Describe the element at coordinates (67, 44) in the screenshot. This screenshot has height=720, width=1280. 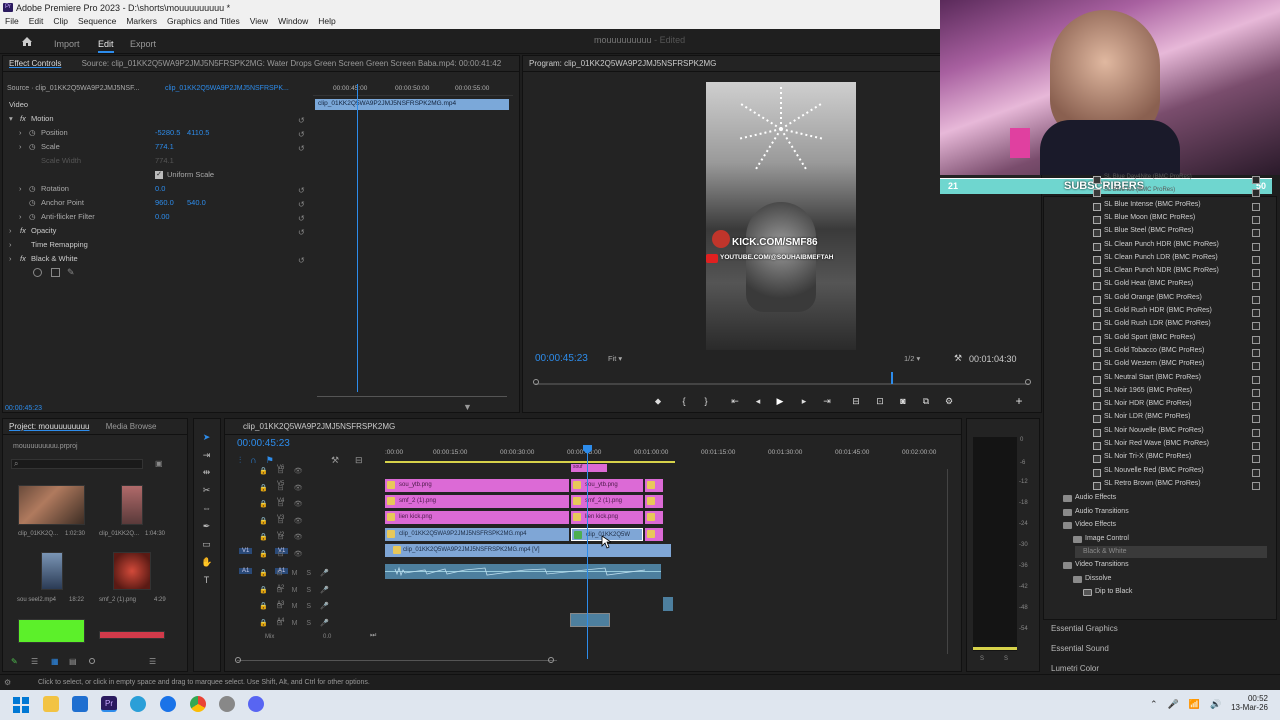
I see `import-tab: Import` at that location.